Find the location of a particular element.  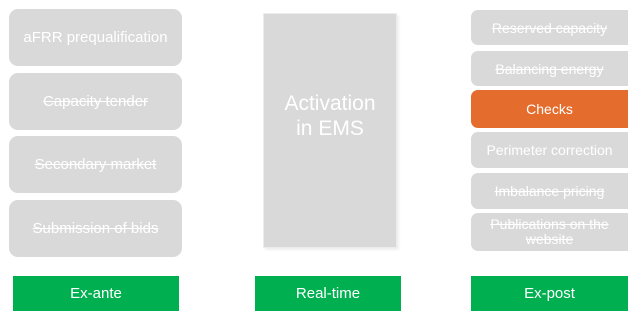

in-ems-text: in EMS is located at coordinates (330, 128).